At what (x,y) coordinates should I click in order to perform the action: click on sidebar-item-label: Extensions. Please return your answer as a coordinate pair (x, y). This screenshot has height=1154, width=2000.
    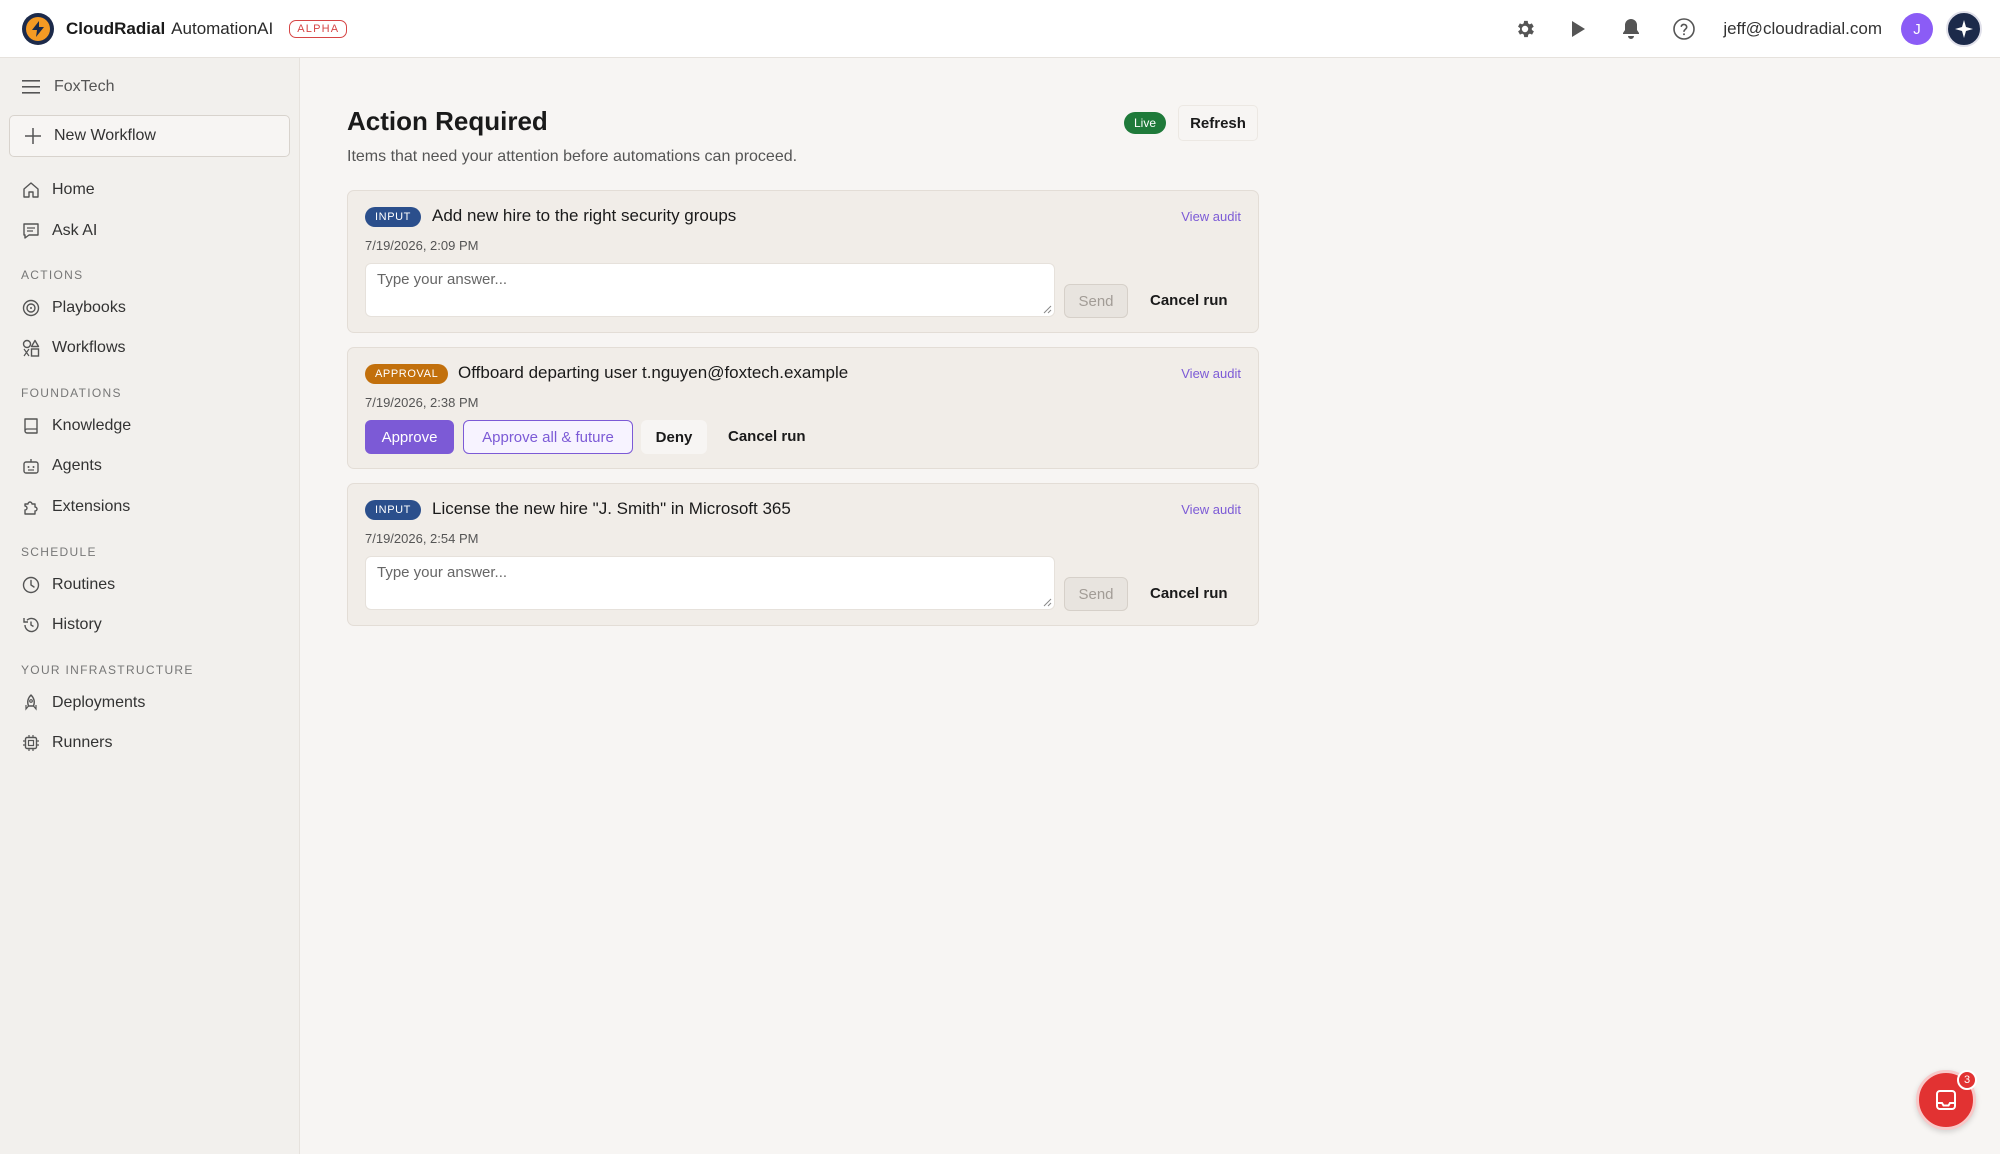
    Looking at the image, I should click on (91, 506).